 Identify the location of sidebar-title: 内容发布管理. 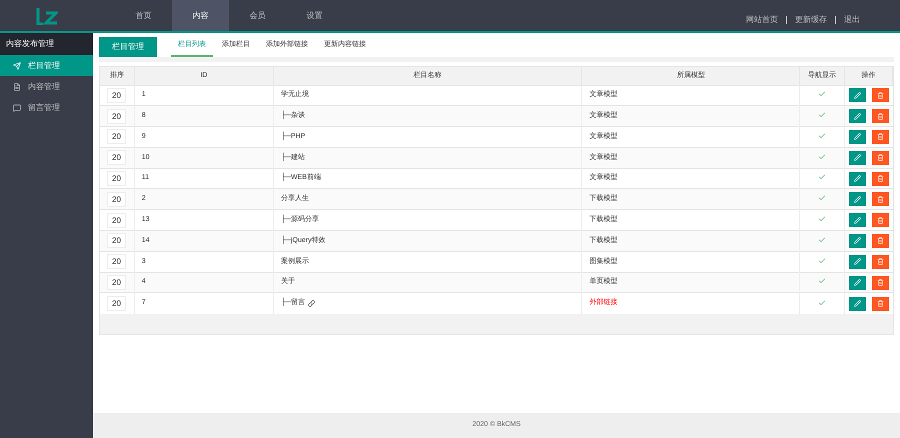
(46, 44).